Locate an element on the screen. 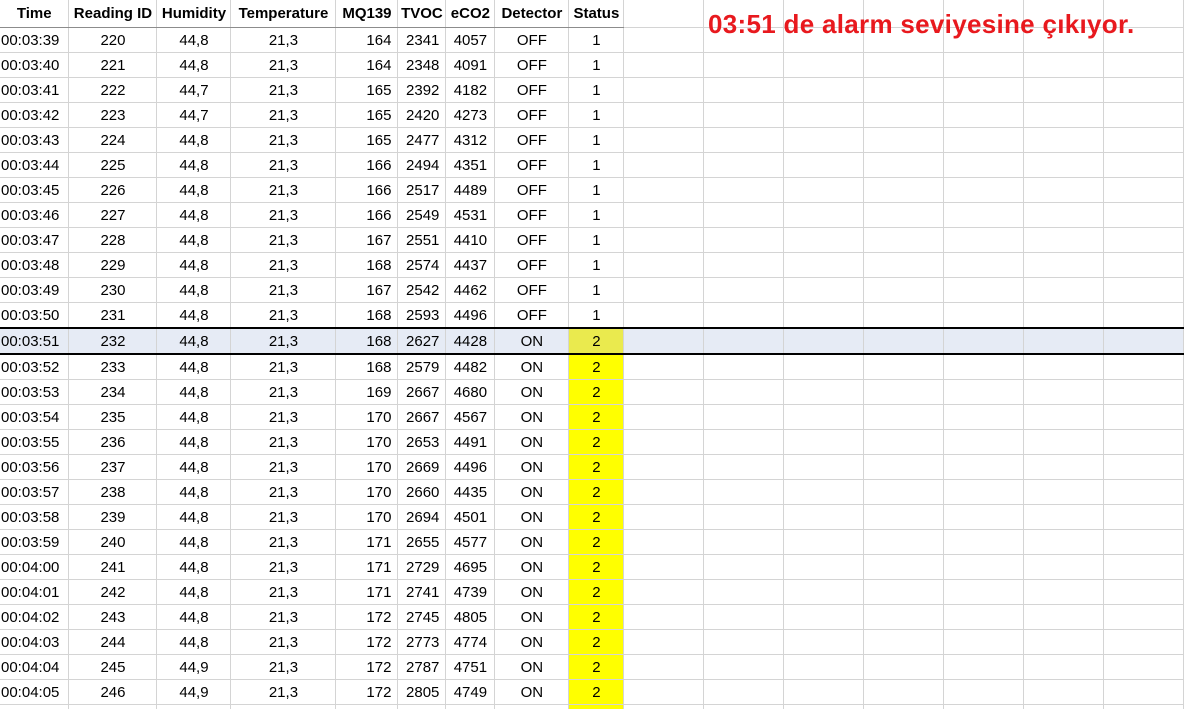 This screenshot has height=709, width=1184. cell-eco2: 4491 is located at coordinates (470, 442).